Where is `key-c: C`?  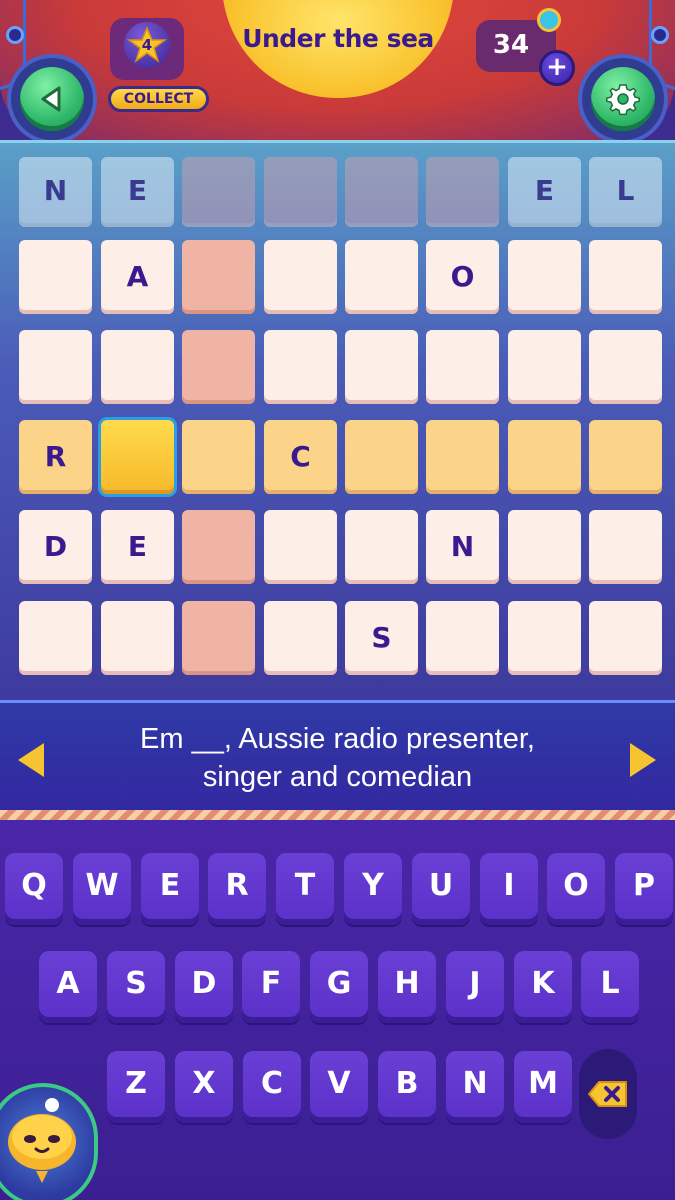
key-c: C is located at coordinates (272, 1087).